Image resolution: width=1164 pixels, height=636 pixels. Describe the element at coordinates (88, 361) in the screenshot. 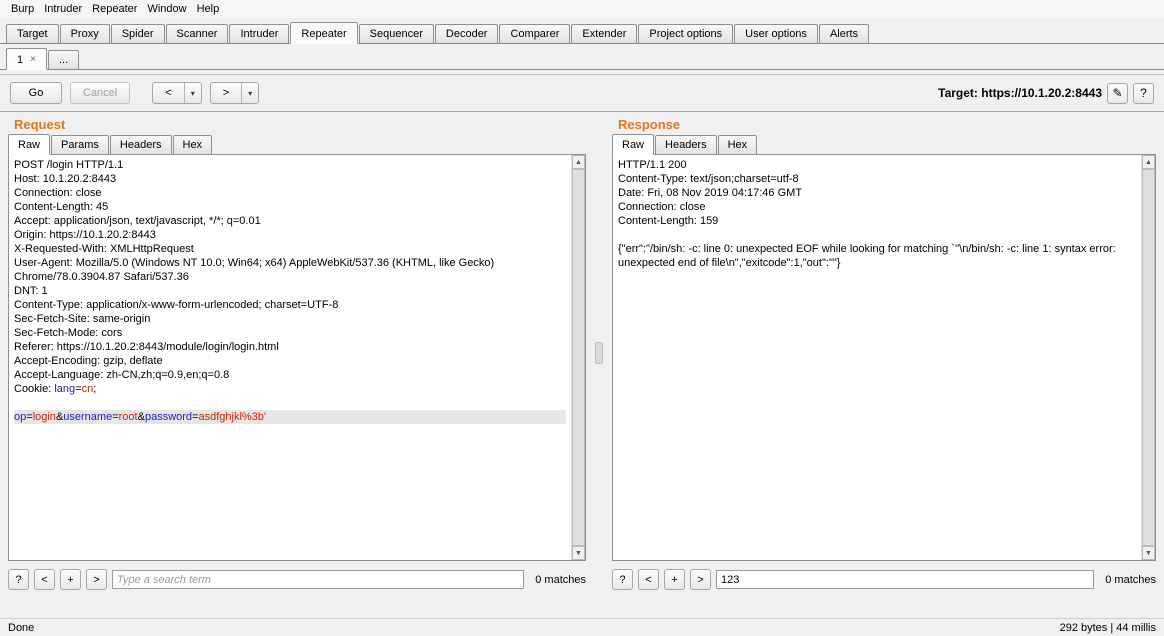

I see `request-line: Accept-Encoding: gzip, deflate` at that location.